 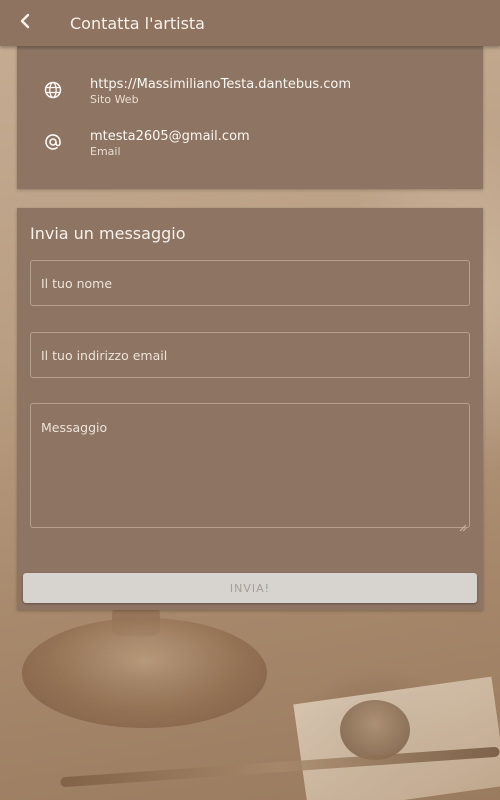 I want to click on name-placeholder: Il tuo nome, so click(x=77, y=283).